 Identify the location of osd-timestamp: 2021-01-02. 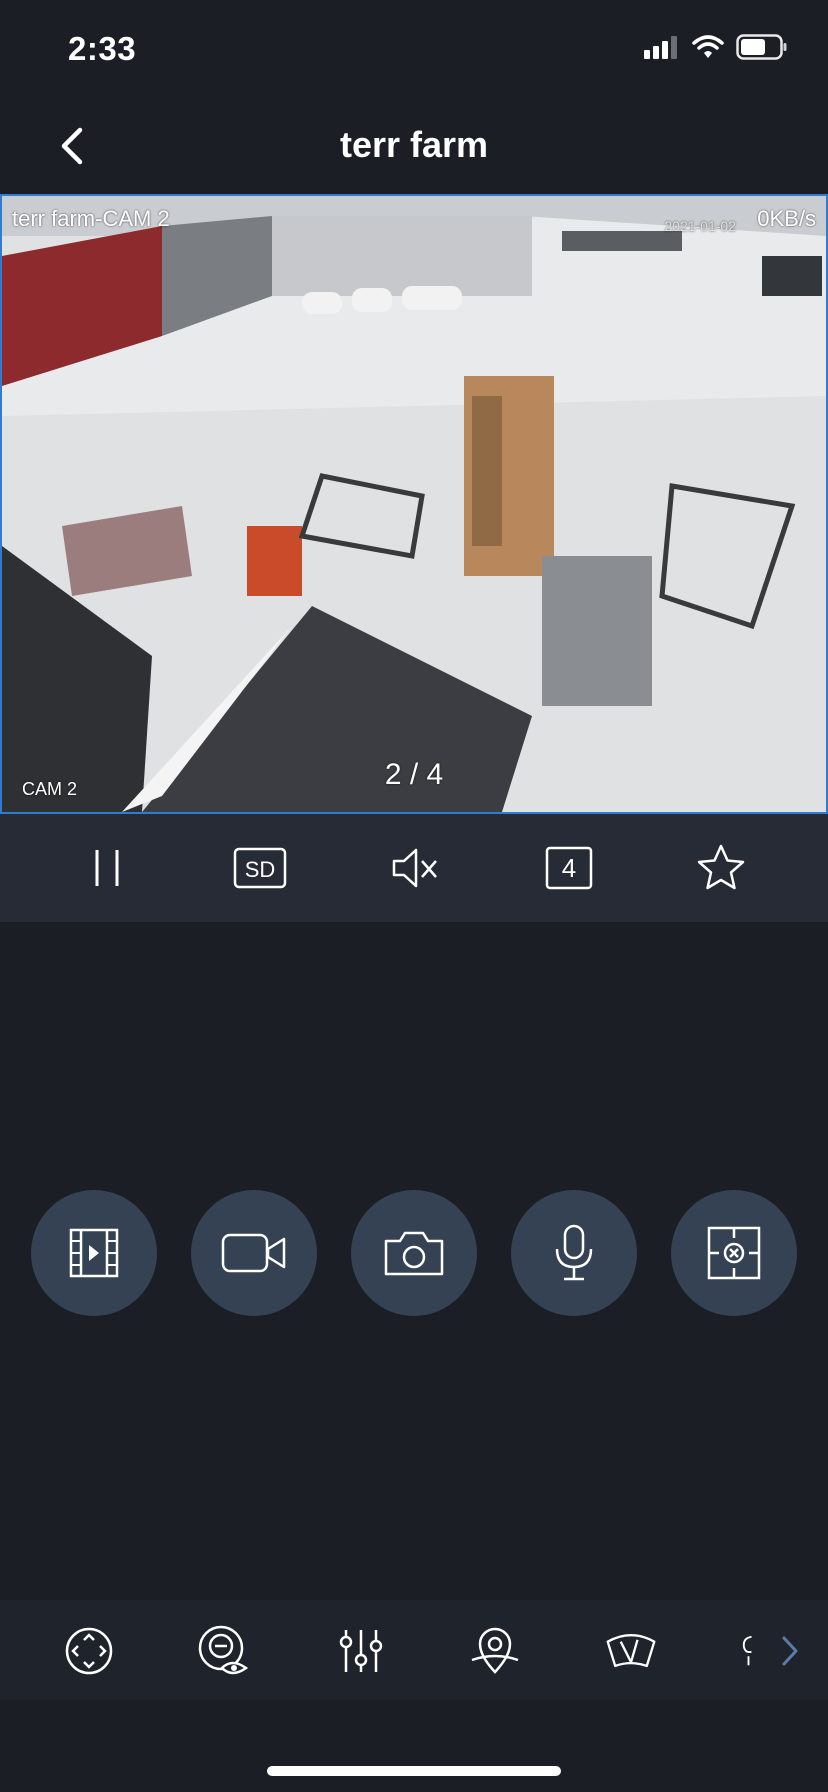
(700, 226).